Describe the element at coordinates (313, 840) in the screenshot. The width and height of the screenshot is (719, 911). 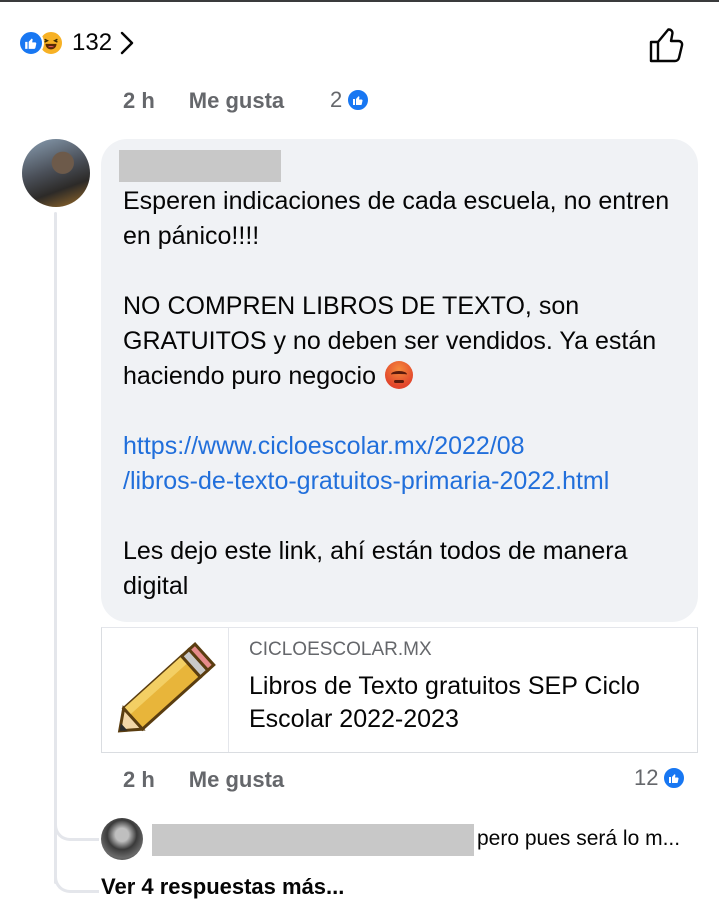
I see `redacted-reply-author` at that location.